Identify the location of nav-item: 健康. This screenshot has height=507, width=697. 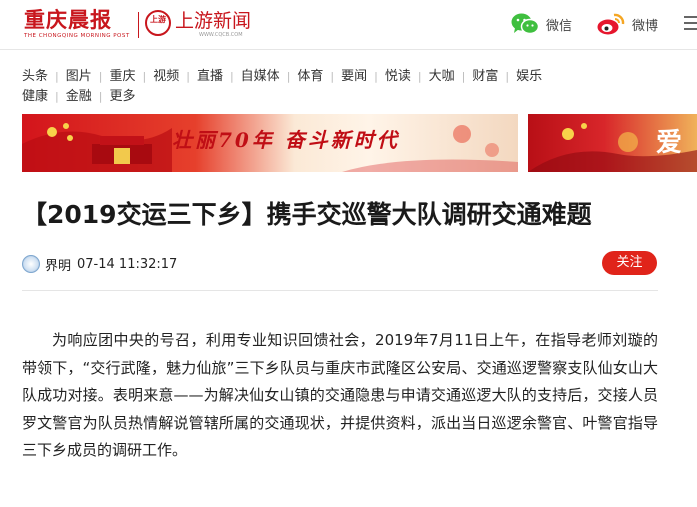
(35, 97).